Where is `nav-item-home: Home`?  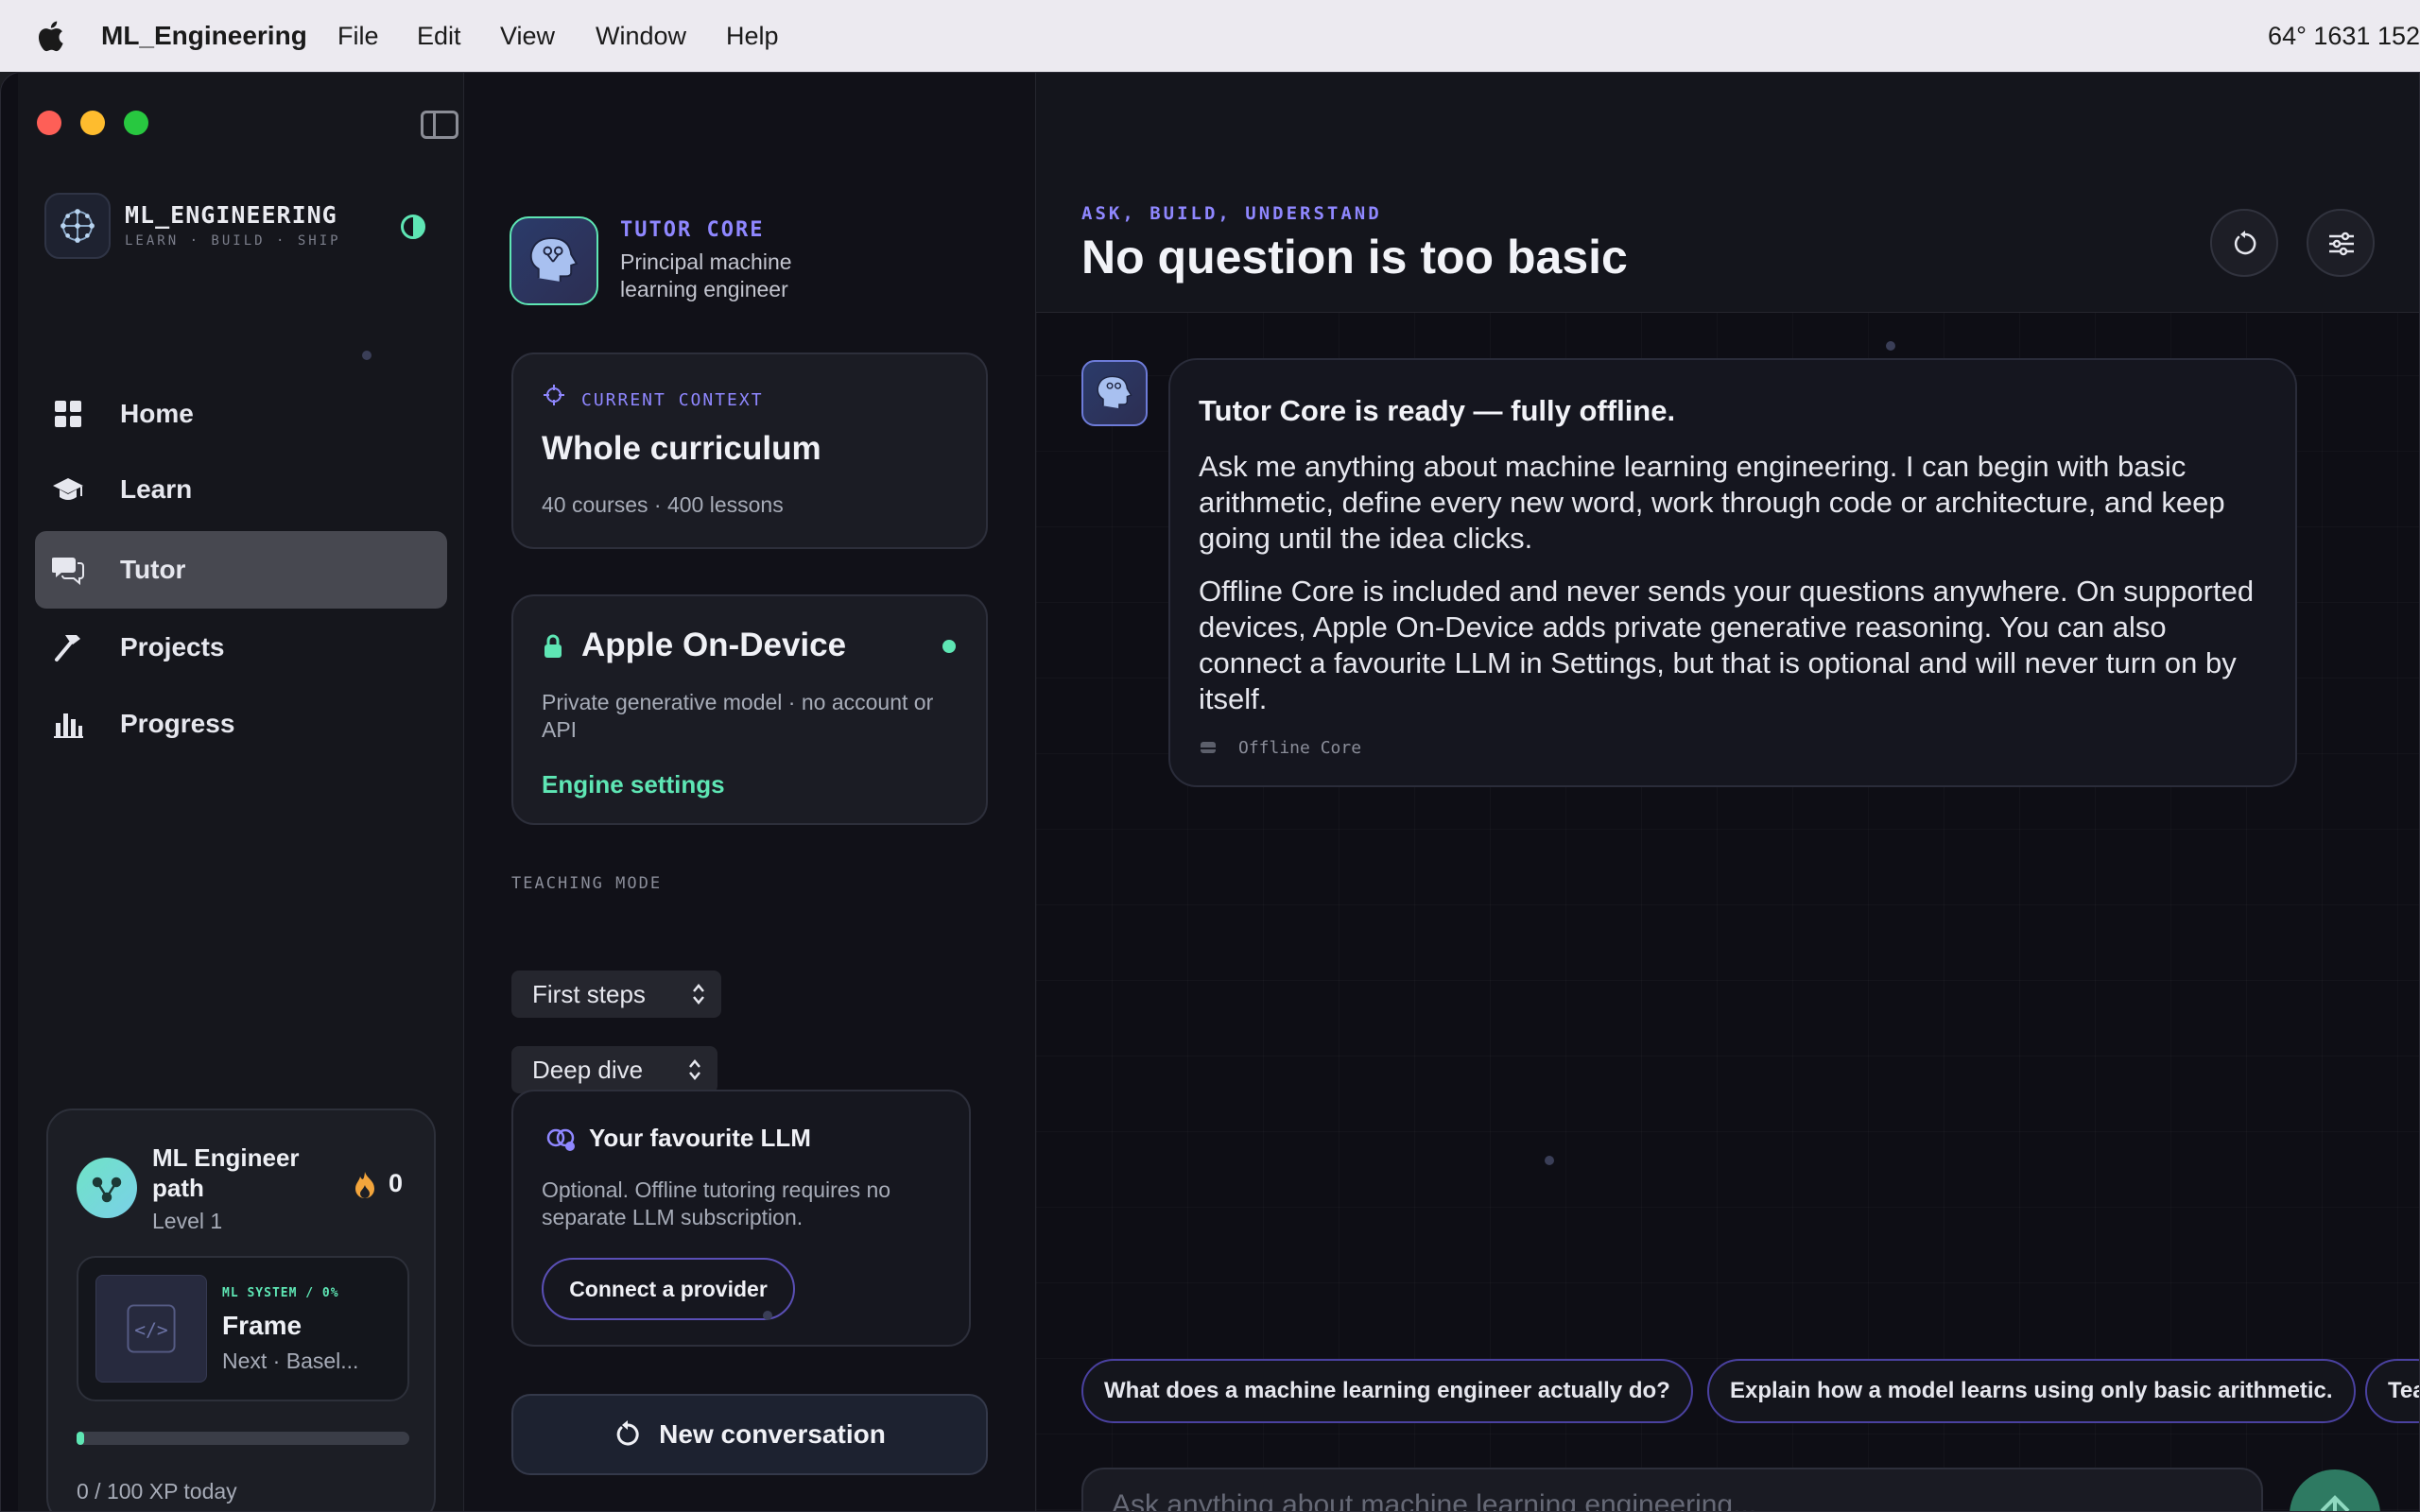
nav-item-home: Home is located at coordinates (241, 414).